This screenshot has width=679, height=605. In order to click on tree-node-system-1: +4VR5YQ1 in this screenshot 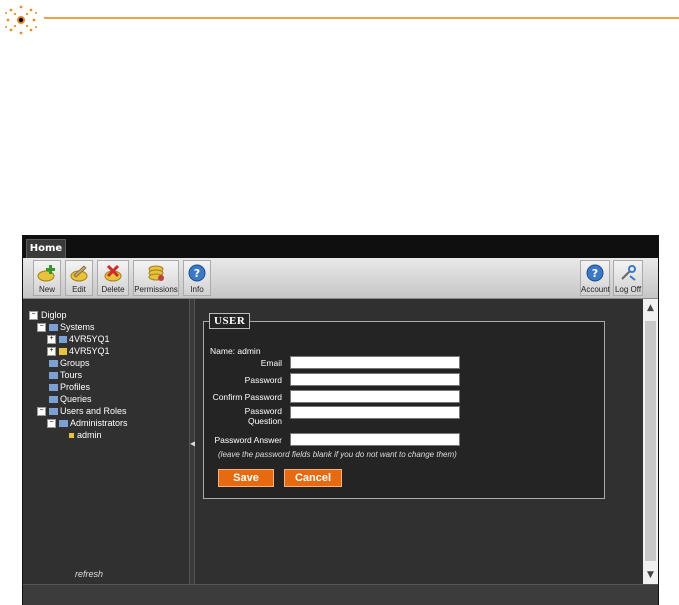, I will do `click(78, 339)`.